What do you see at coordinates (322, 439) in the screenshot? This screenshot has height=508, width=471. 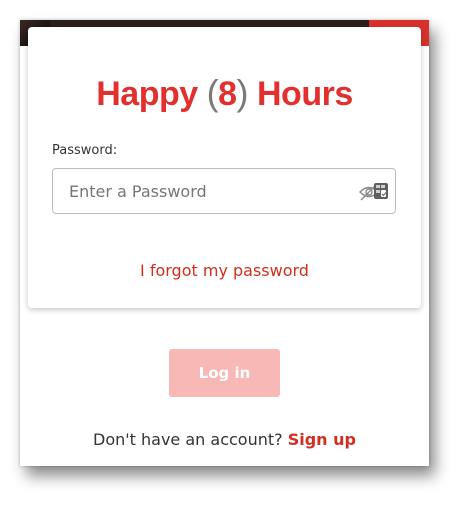 I see `signup-link: Sign up` at bounding box center [322, 439].